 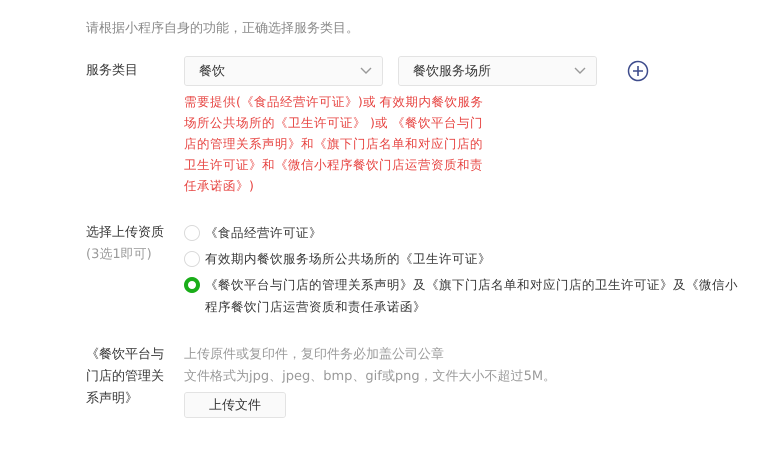 I want to click on add-icon, so click(x=638, y=71).